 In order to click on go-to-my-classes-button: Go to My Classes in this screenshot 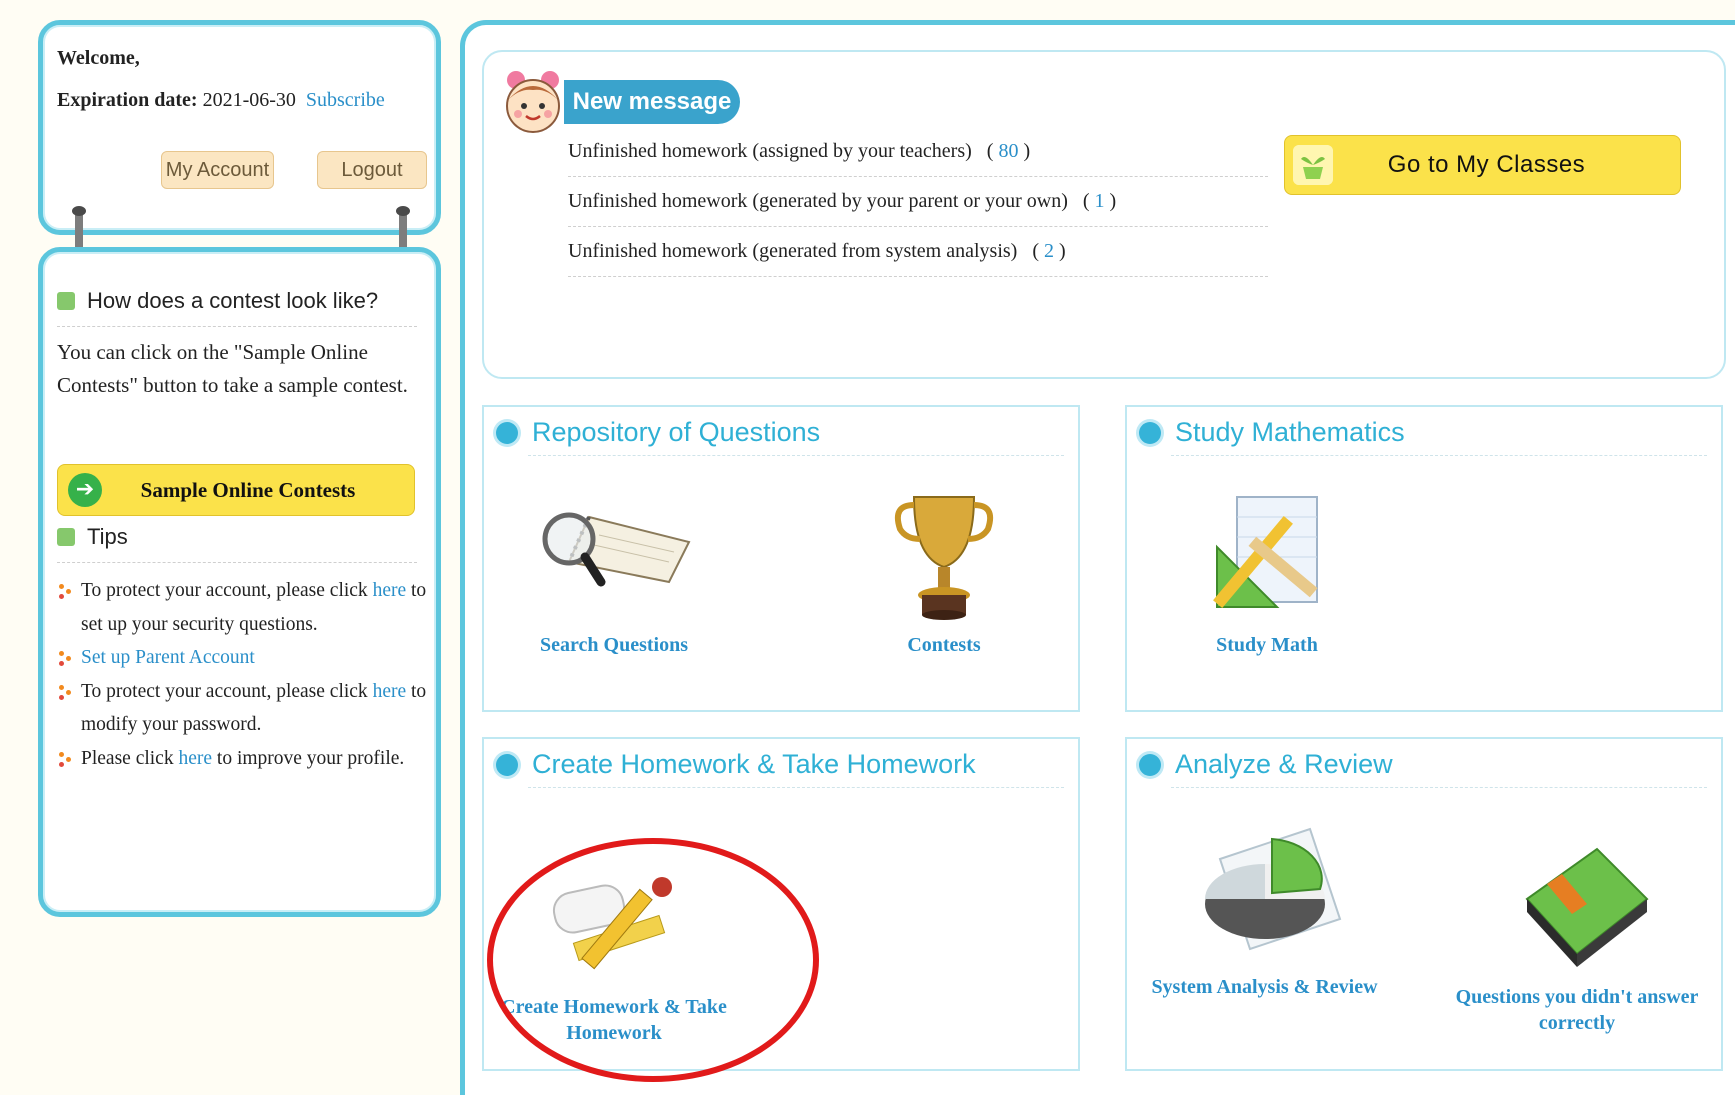, I will do `click(1482, 165)`.